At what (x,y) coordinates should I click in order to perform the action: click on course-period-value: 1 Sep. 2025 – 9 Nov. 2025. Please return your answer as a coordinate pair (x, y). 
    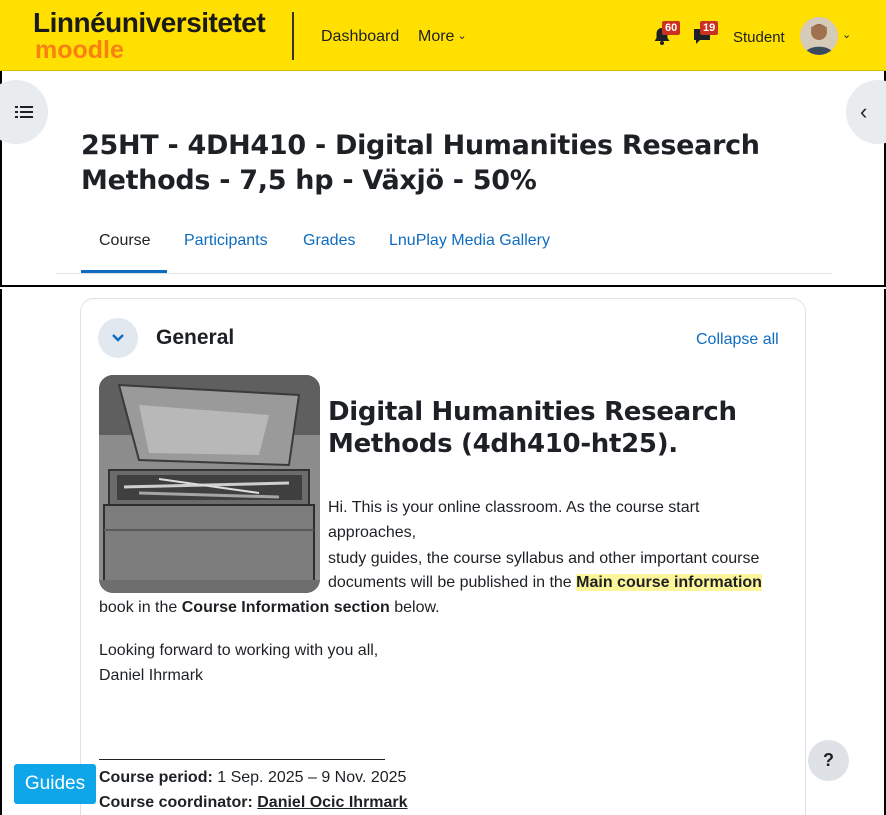
    Looking at the image, I should click on (309, 777).